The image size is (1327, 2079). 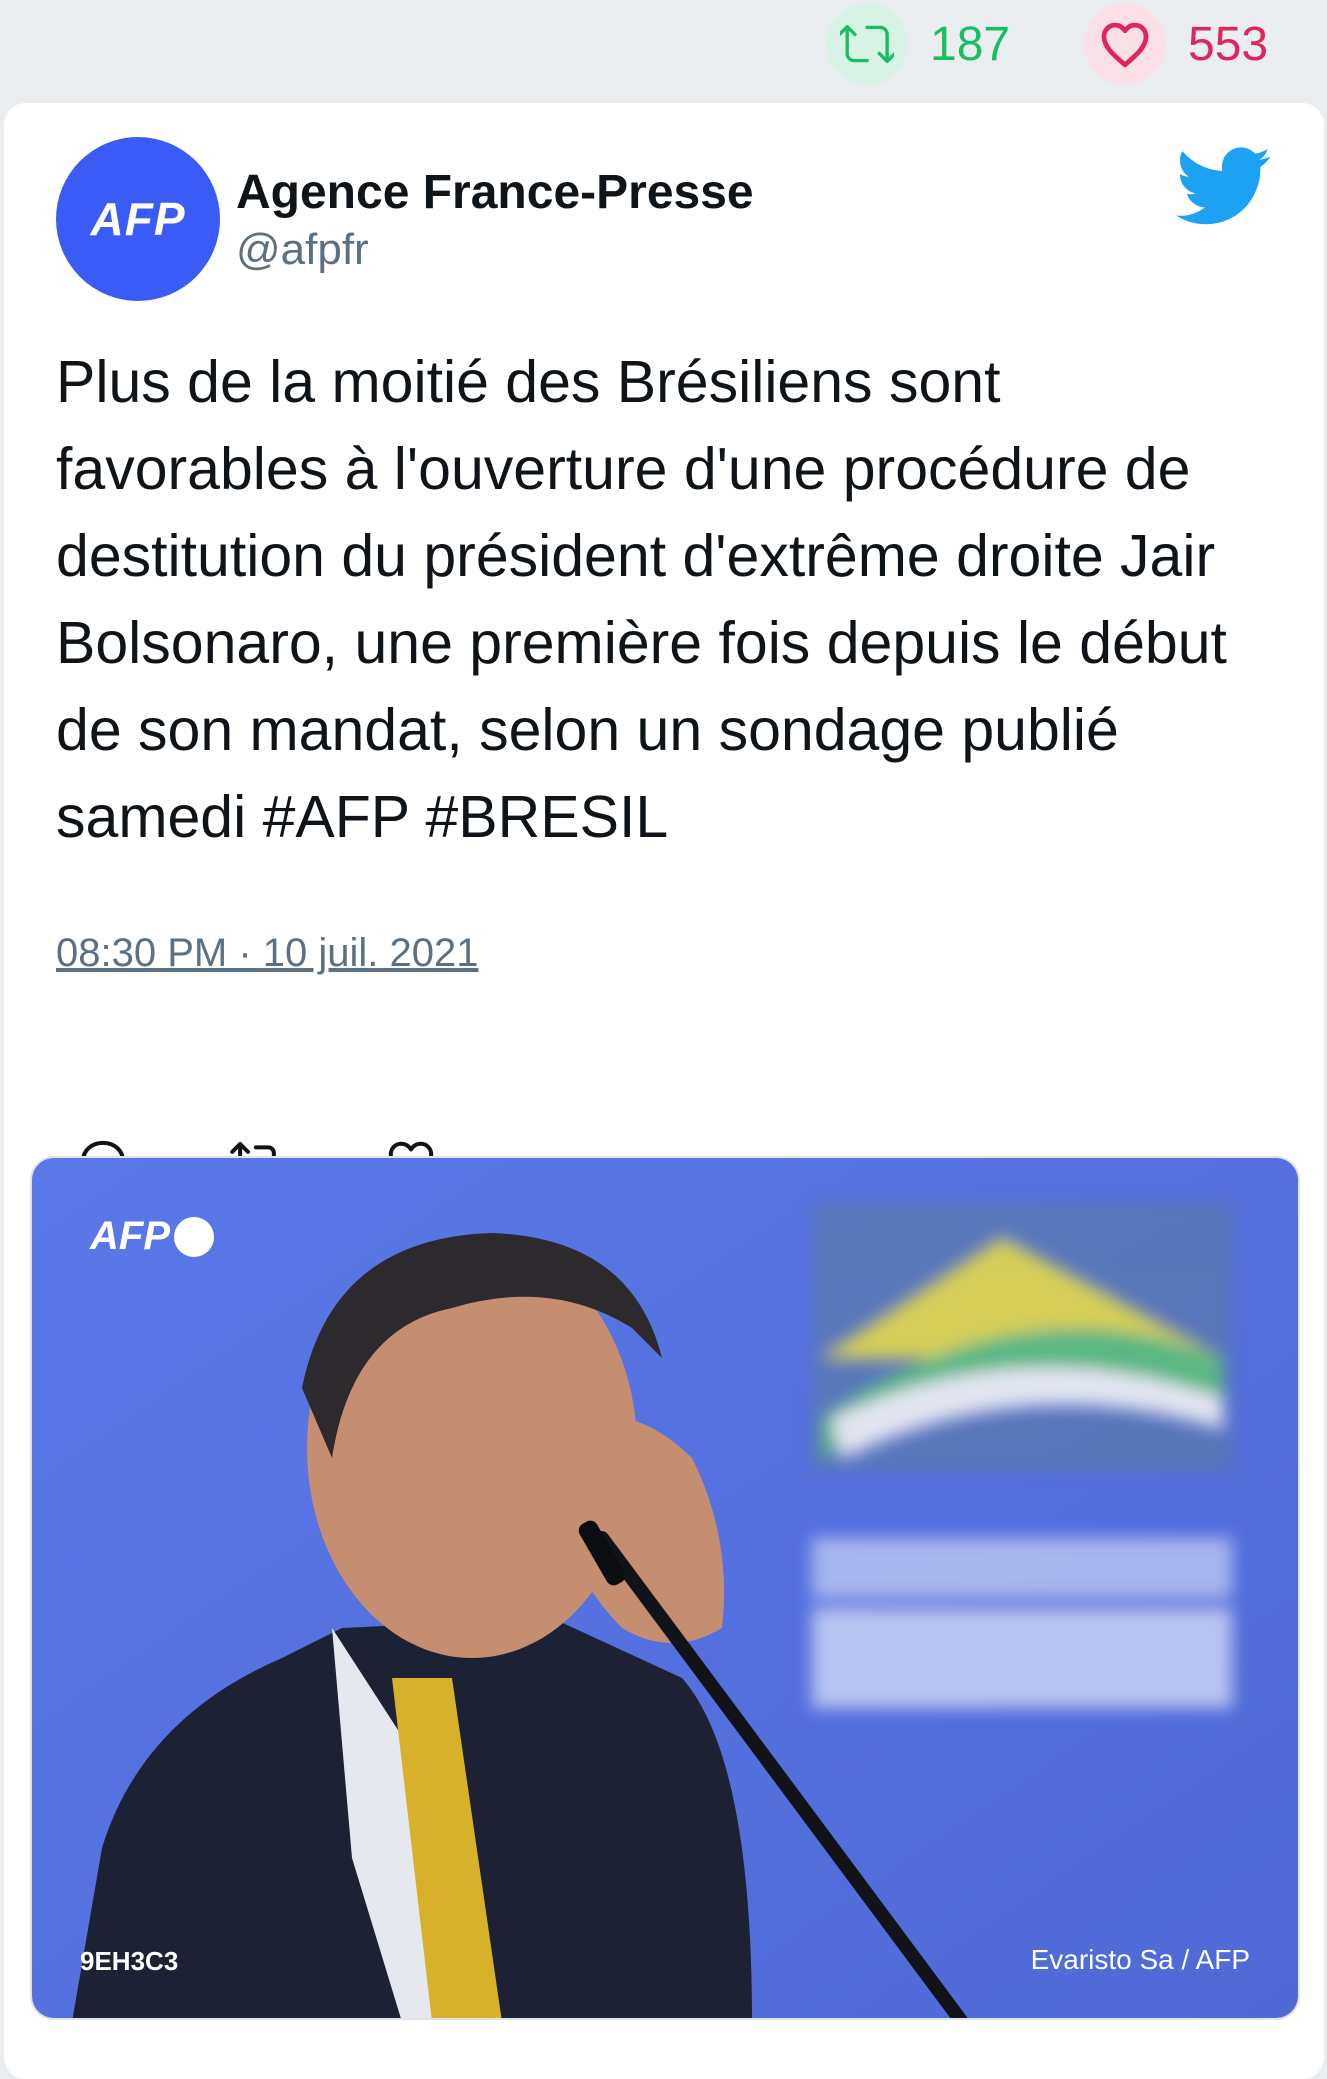 I want to click on like-stat: 553, so click(x=1176, y=44).